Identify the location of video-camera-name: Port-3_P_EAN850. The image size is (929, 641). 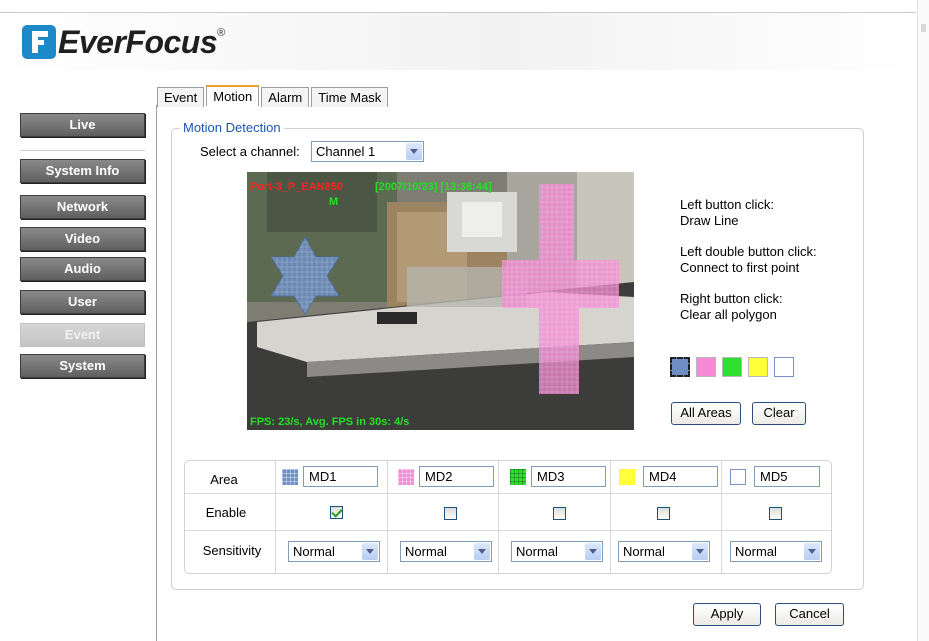
(296, 187).